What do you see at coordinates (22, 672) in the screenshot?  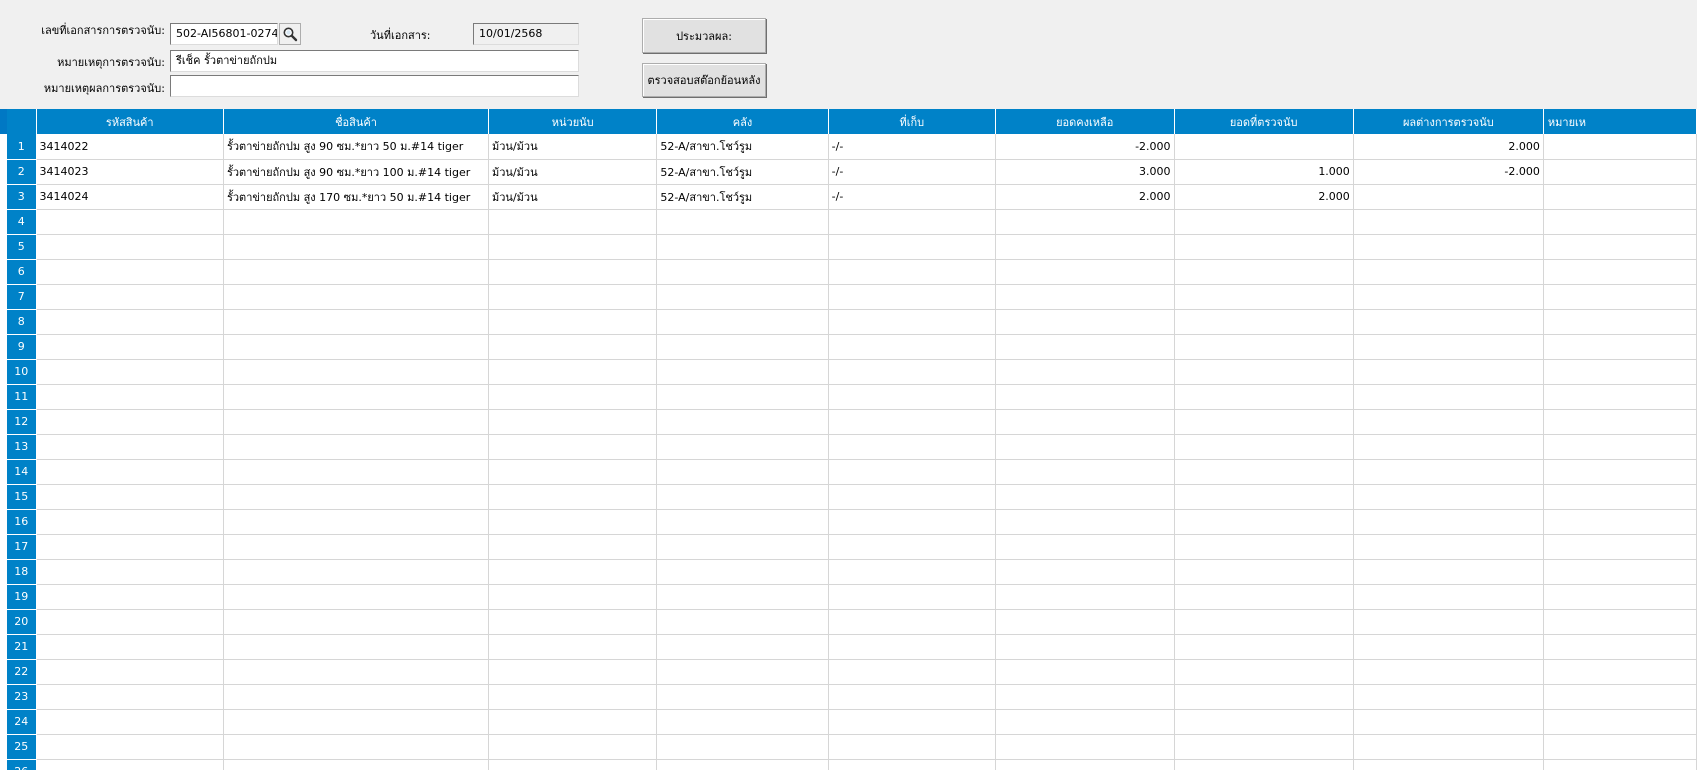 I see `row-number: 22` at bounding box center [22, 672].